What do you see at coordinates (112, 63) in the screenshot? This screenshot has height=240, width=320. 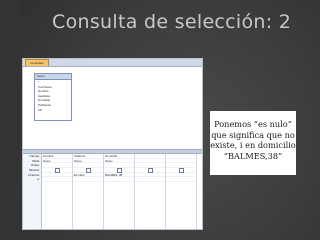 I see `tab-bar: Consulta1` at bounding box center [112, 63].